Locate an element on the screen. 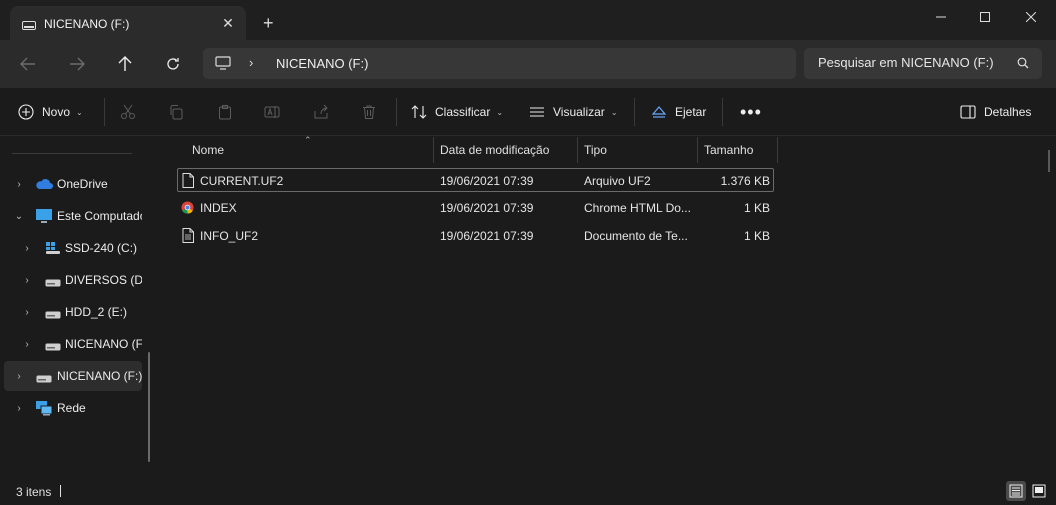 Image resolution: width=1056 pixels, height=505 pixels. new-button: Novo ⌄ is located at coordinates (50, 112).